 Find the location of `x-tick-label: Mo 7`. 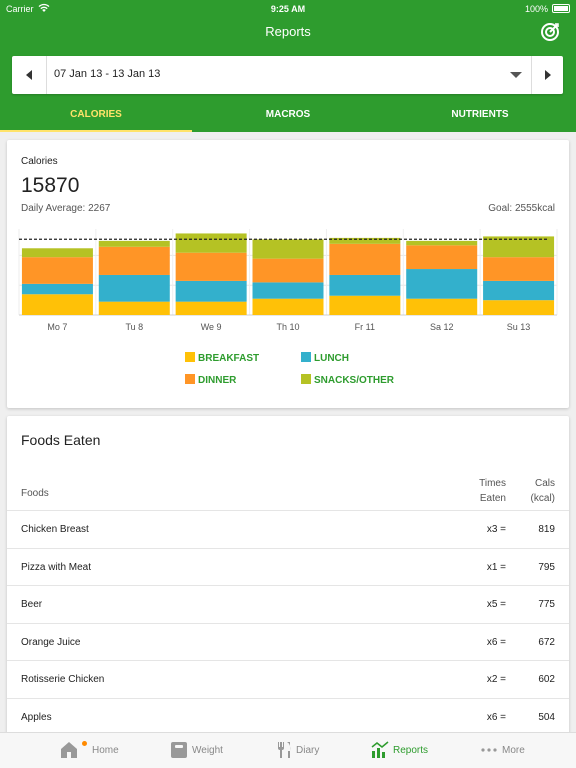

x-tick-label: Mo 7 is located at coordinates (57, 327).